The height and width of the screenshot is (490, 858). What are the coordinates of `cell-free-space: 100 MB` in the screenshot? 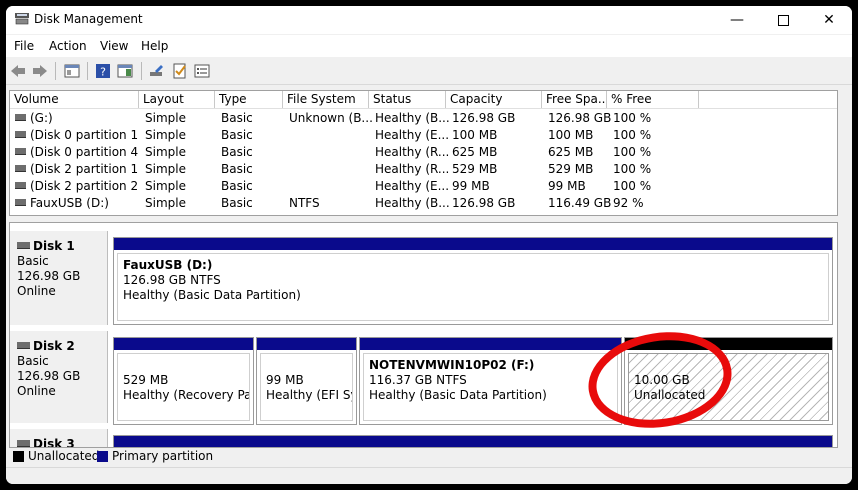 It's located at (571, 135).